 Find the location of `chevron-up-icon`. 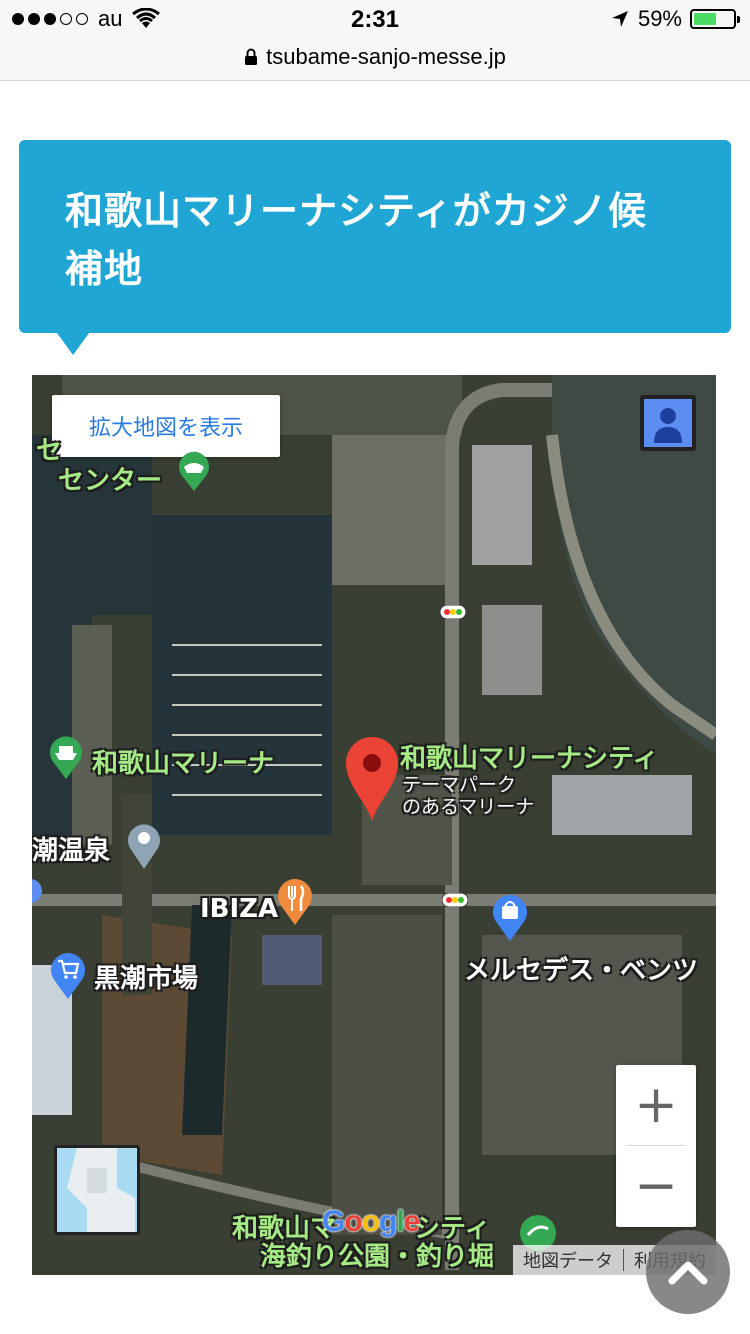

chevron-up-icon is located at coordinates (688, 1273).